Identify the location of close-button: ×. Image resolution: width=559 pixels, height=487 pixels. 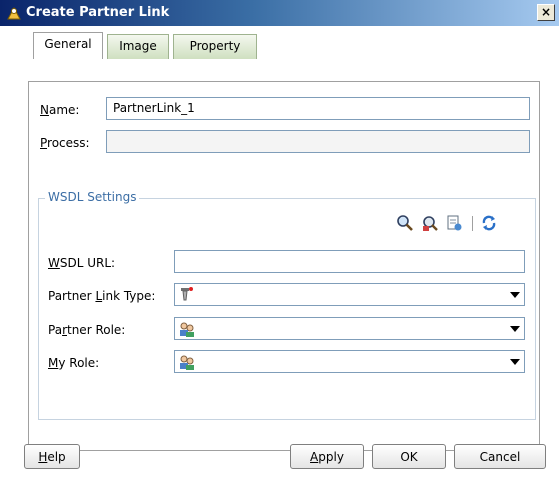
(546, 12).